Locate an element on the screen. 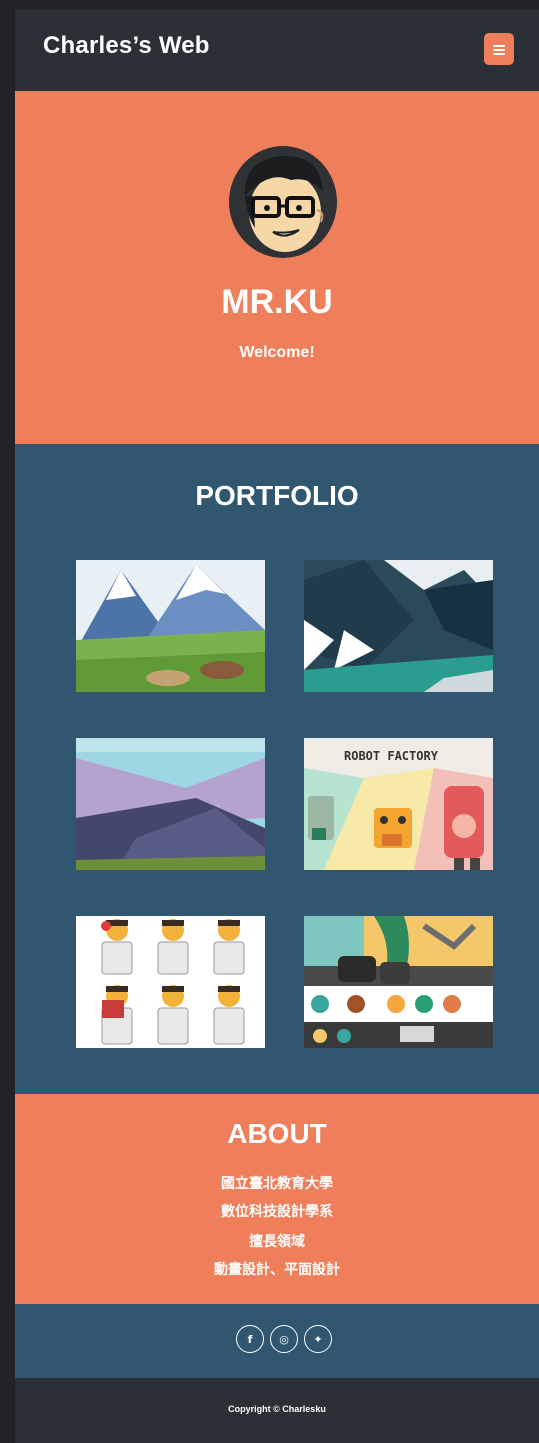  hero-title: MR.KU is located at coordinates (277, 302).